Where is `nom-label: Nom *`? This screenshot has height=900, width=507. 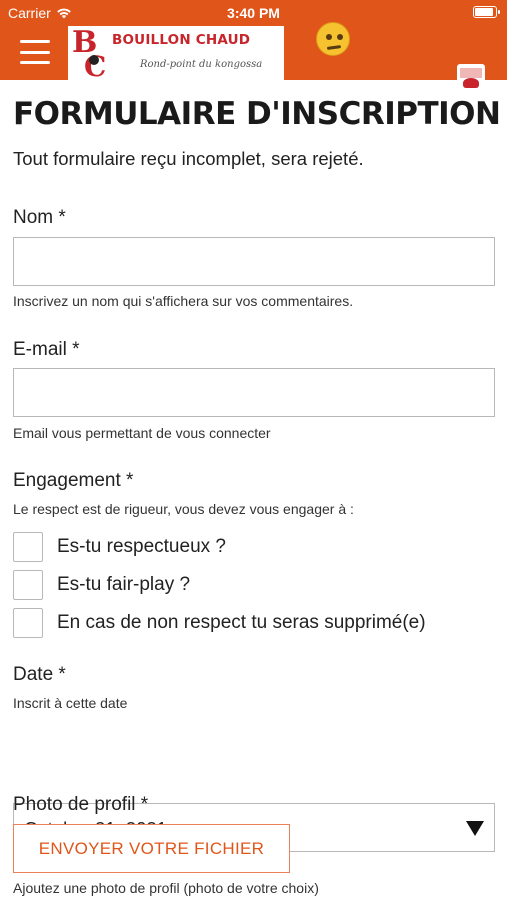
nom-label: Nom * is located at coordinates (39, 217).